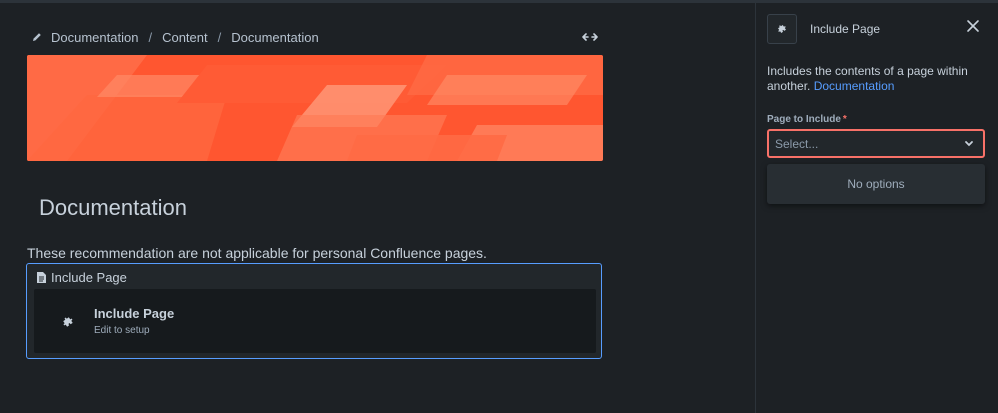 This screenshot has width=998, height=413. I want to click on close-button, so click(973, 26).